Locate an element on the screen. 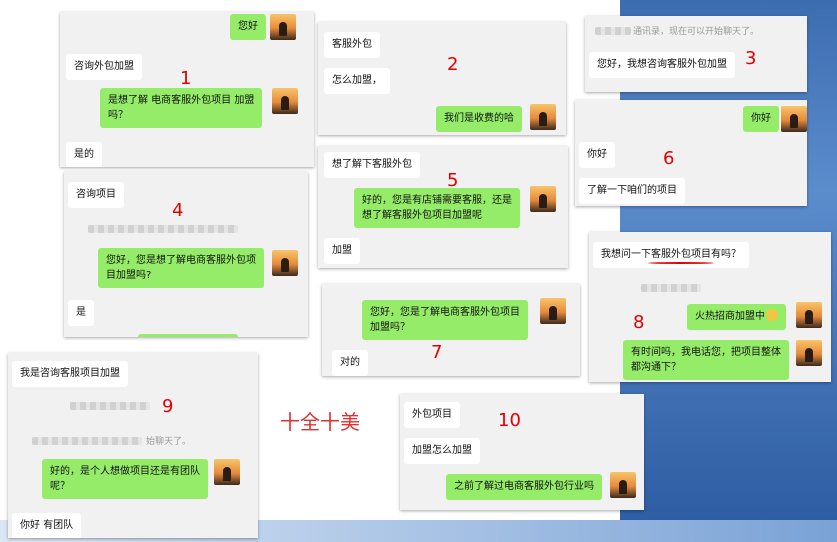  slogan-text: 十全十美 is located at coordinates (320, 422).